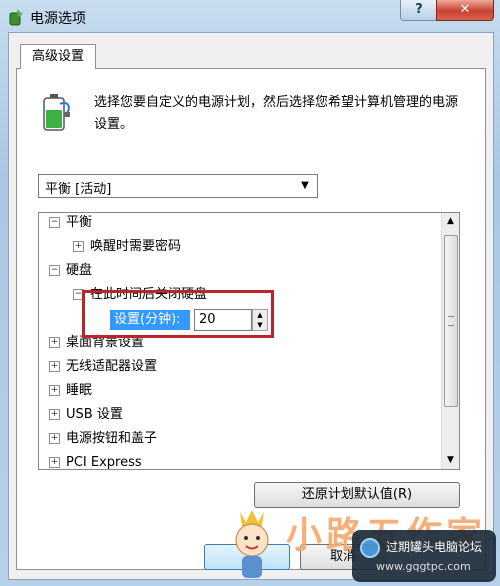 Image resolution: width=500 pixels, height=586 pixels. I want to click on scroll-thumb, so click(451, 321).